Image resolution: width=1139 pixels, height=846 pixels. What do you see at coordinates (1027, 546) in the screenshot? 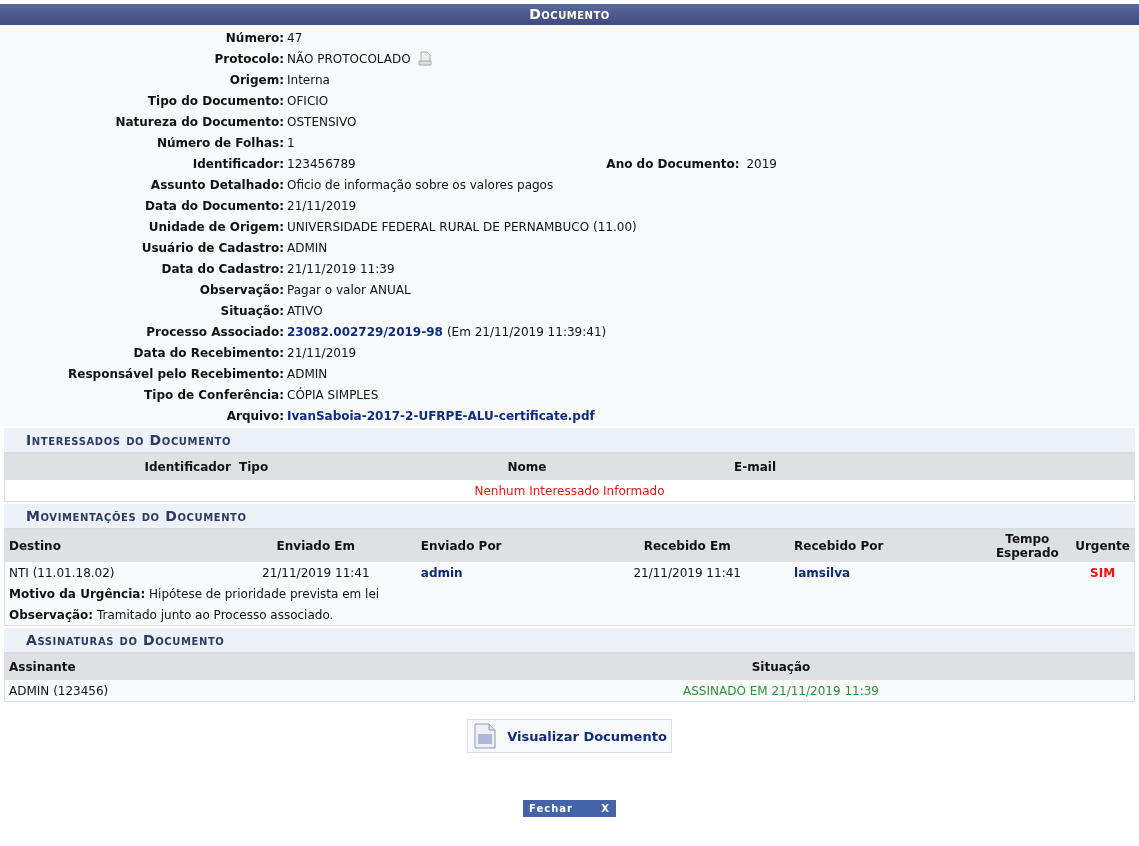
I see `column-header: Tempo Esperado` at bounding box center [1027, 546].